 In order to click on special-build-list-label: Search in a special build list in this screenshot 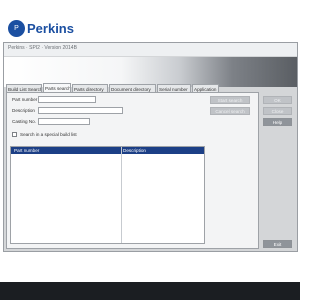, I will do `click(48, 134)`.